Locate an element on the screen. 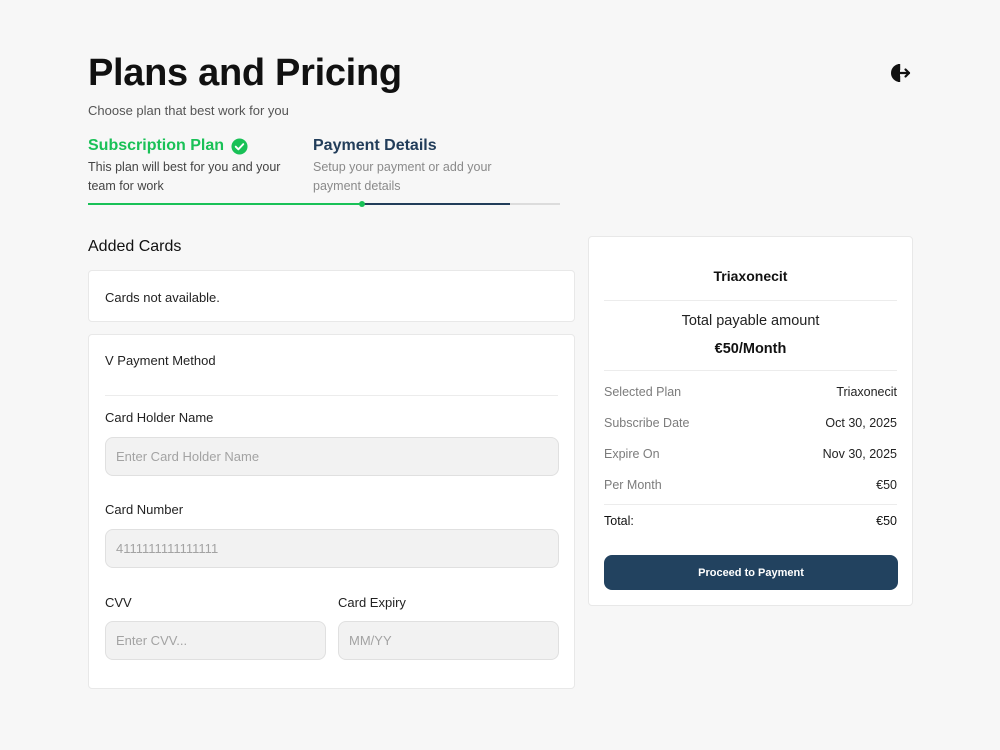  check-circle-icon is located at coordinates (239, 146).